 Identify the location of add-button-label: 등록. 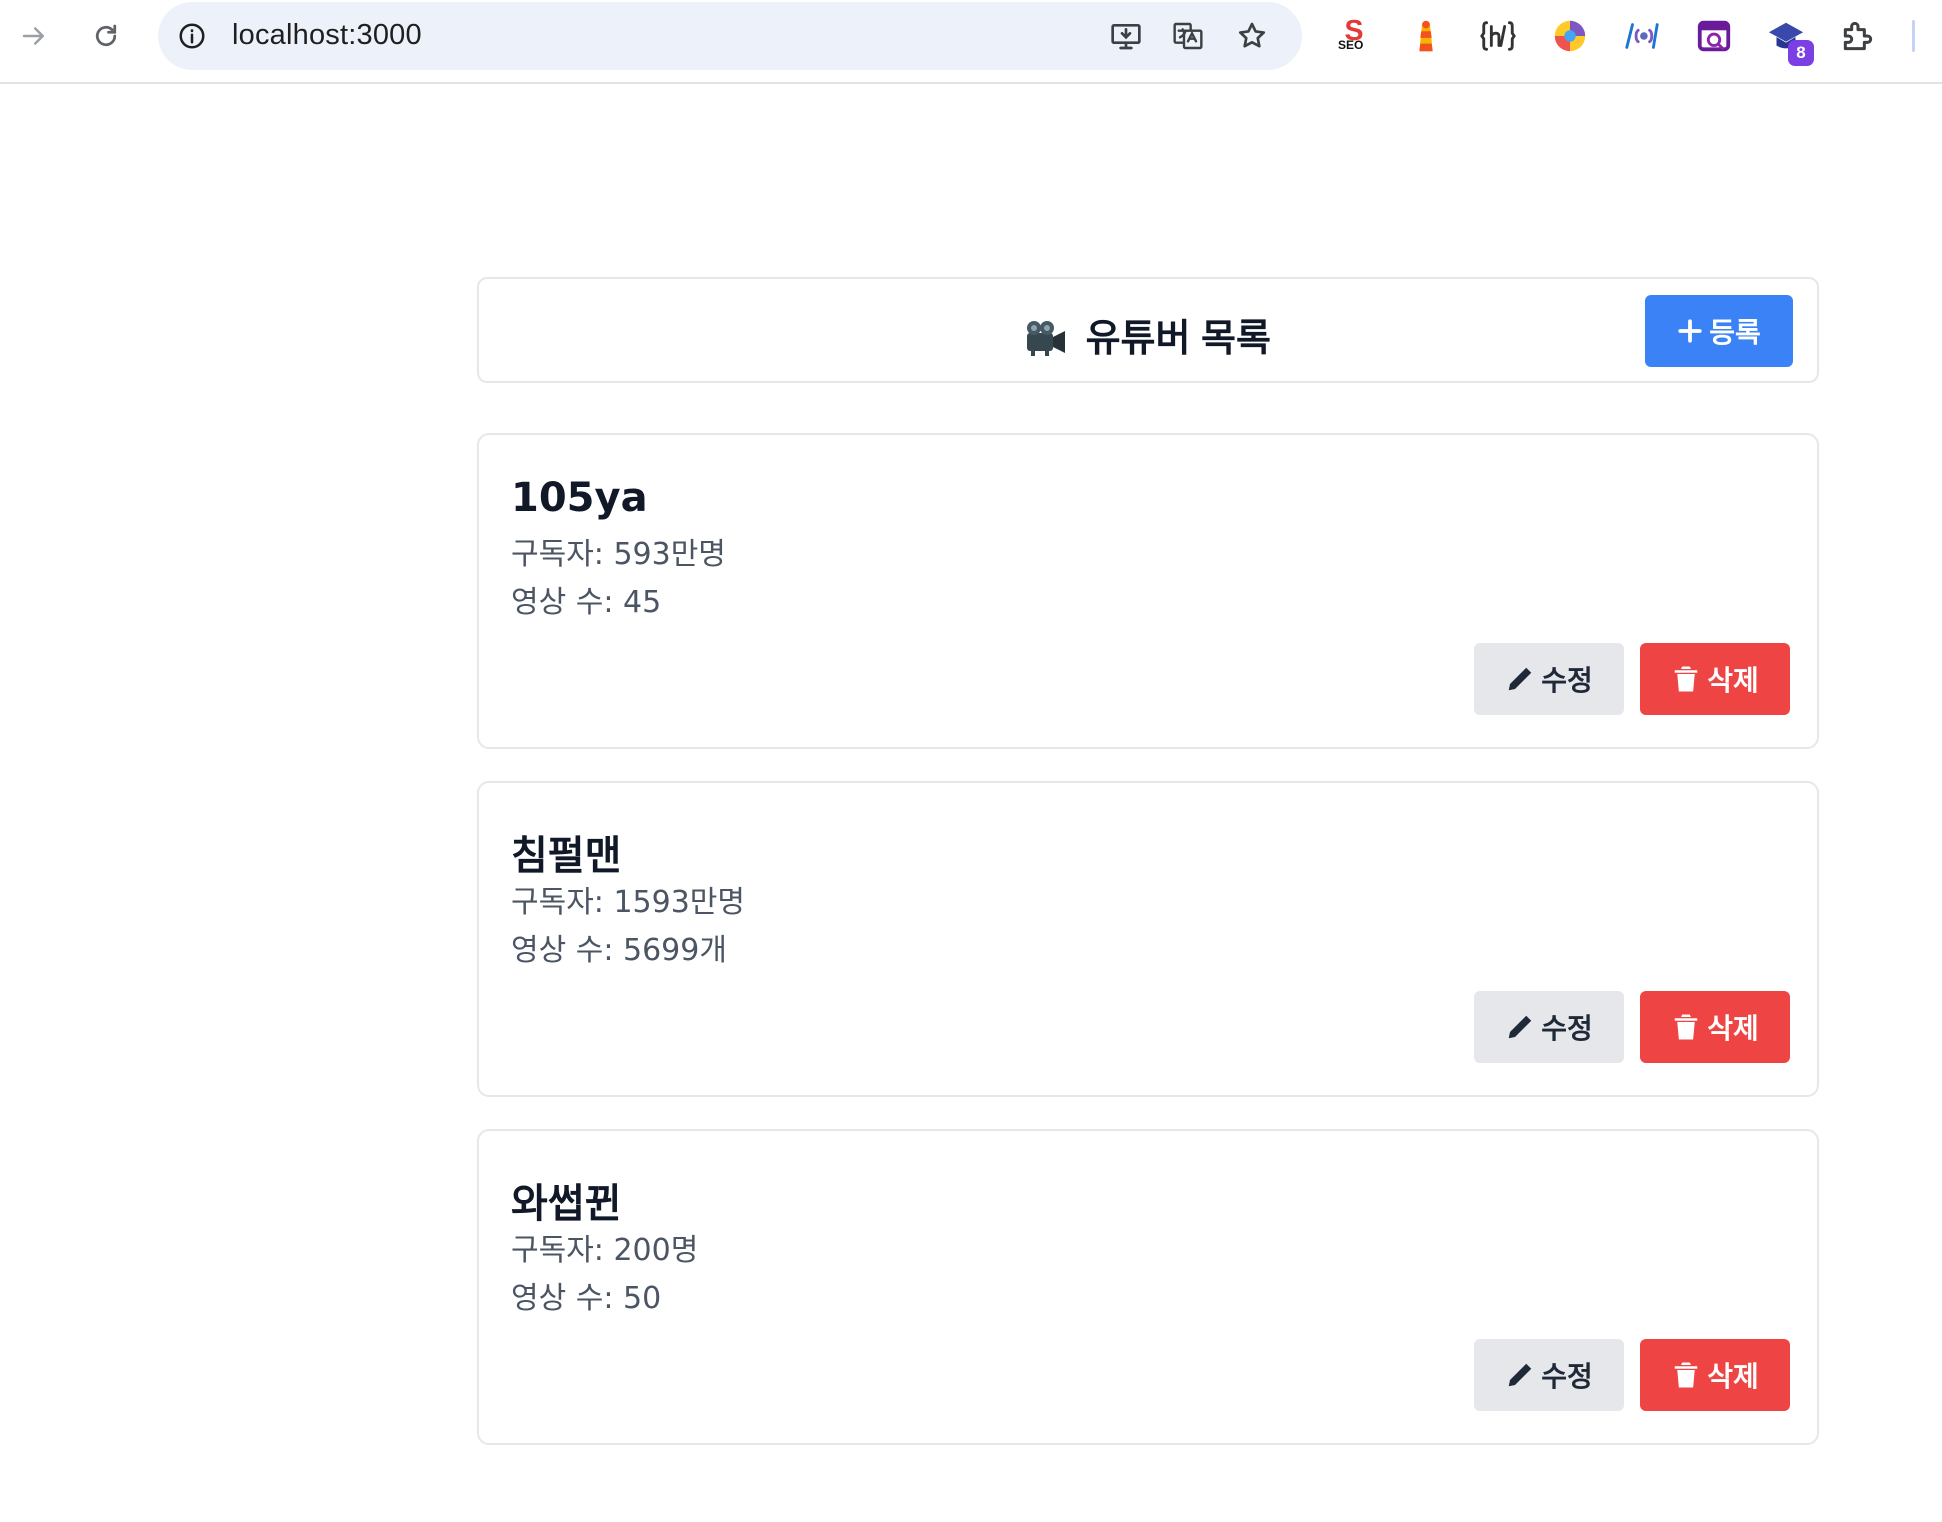
(1735, 332).